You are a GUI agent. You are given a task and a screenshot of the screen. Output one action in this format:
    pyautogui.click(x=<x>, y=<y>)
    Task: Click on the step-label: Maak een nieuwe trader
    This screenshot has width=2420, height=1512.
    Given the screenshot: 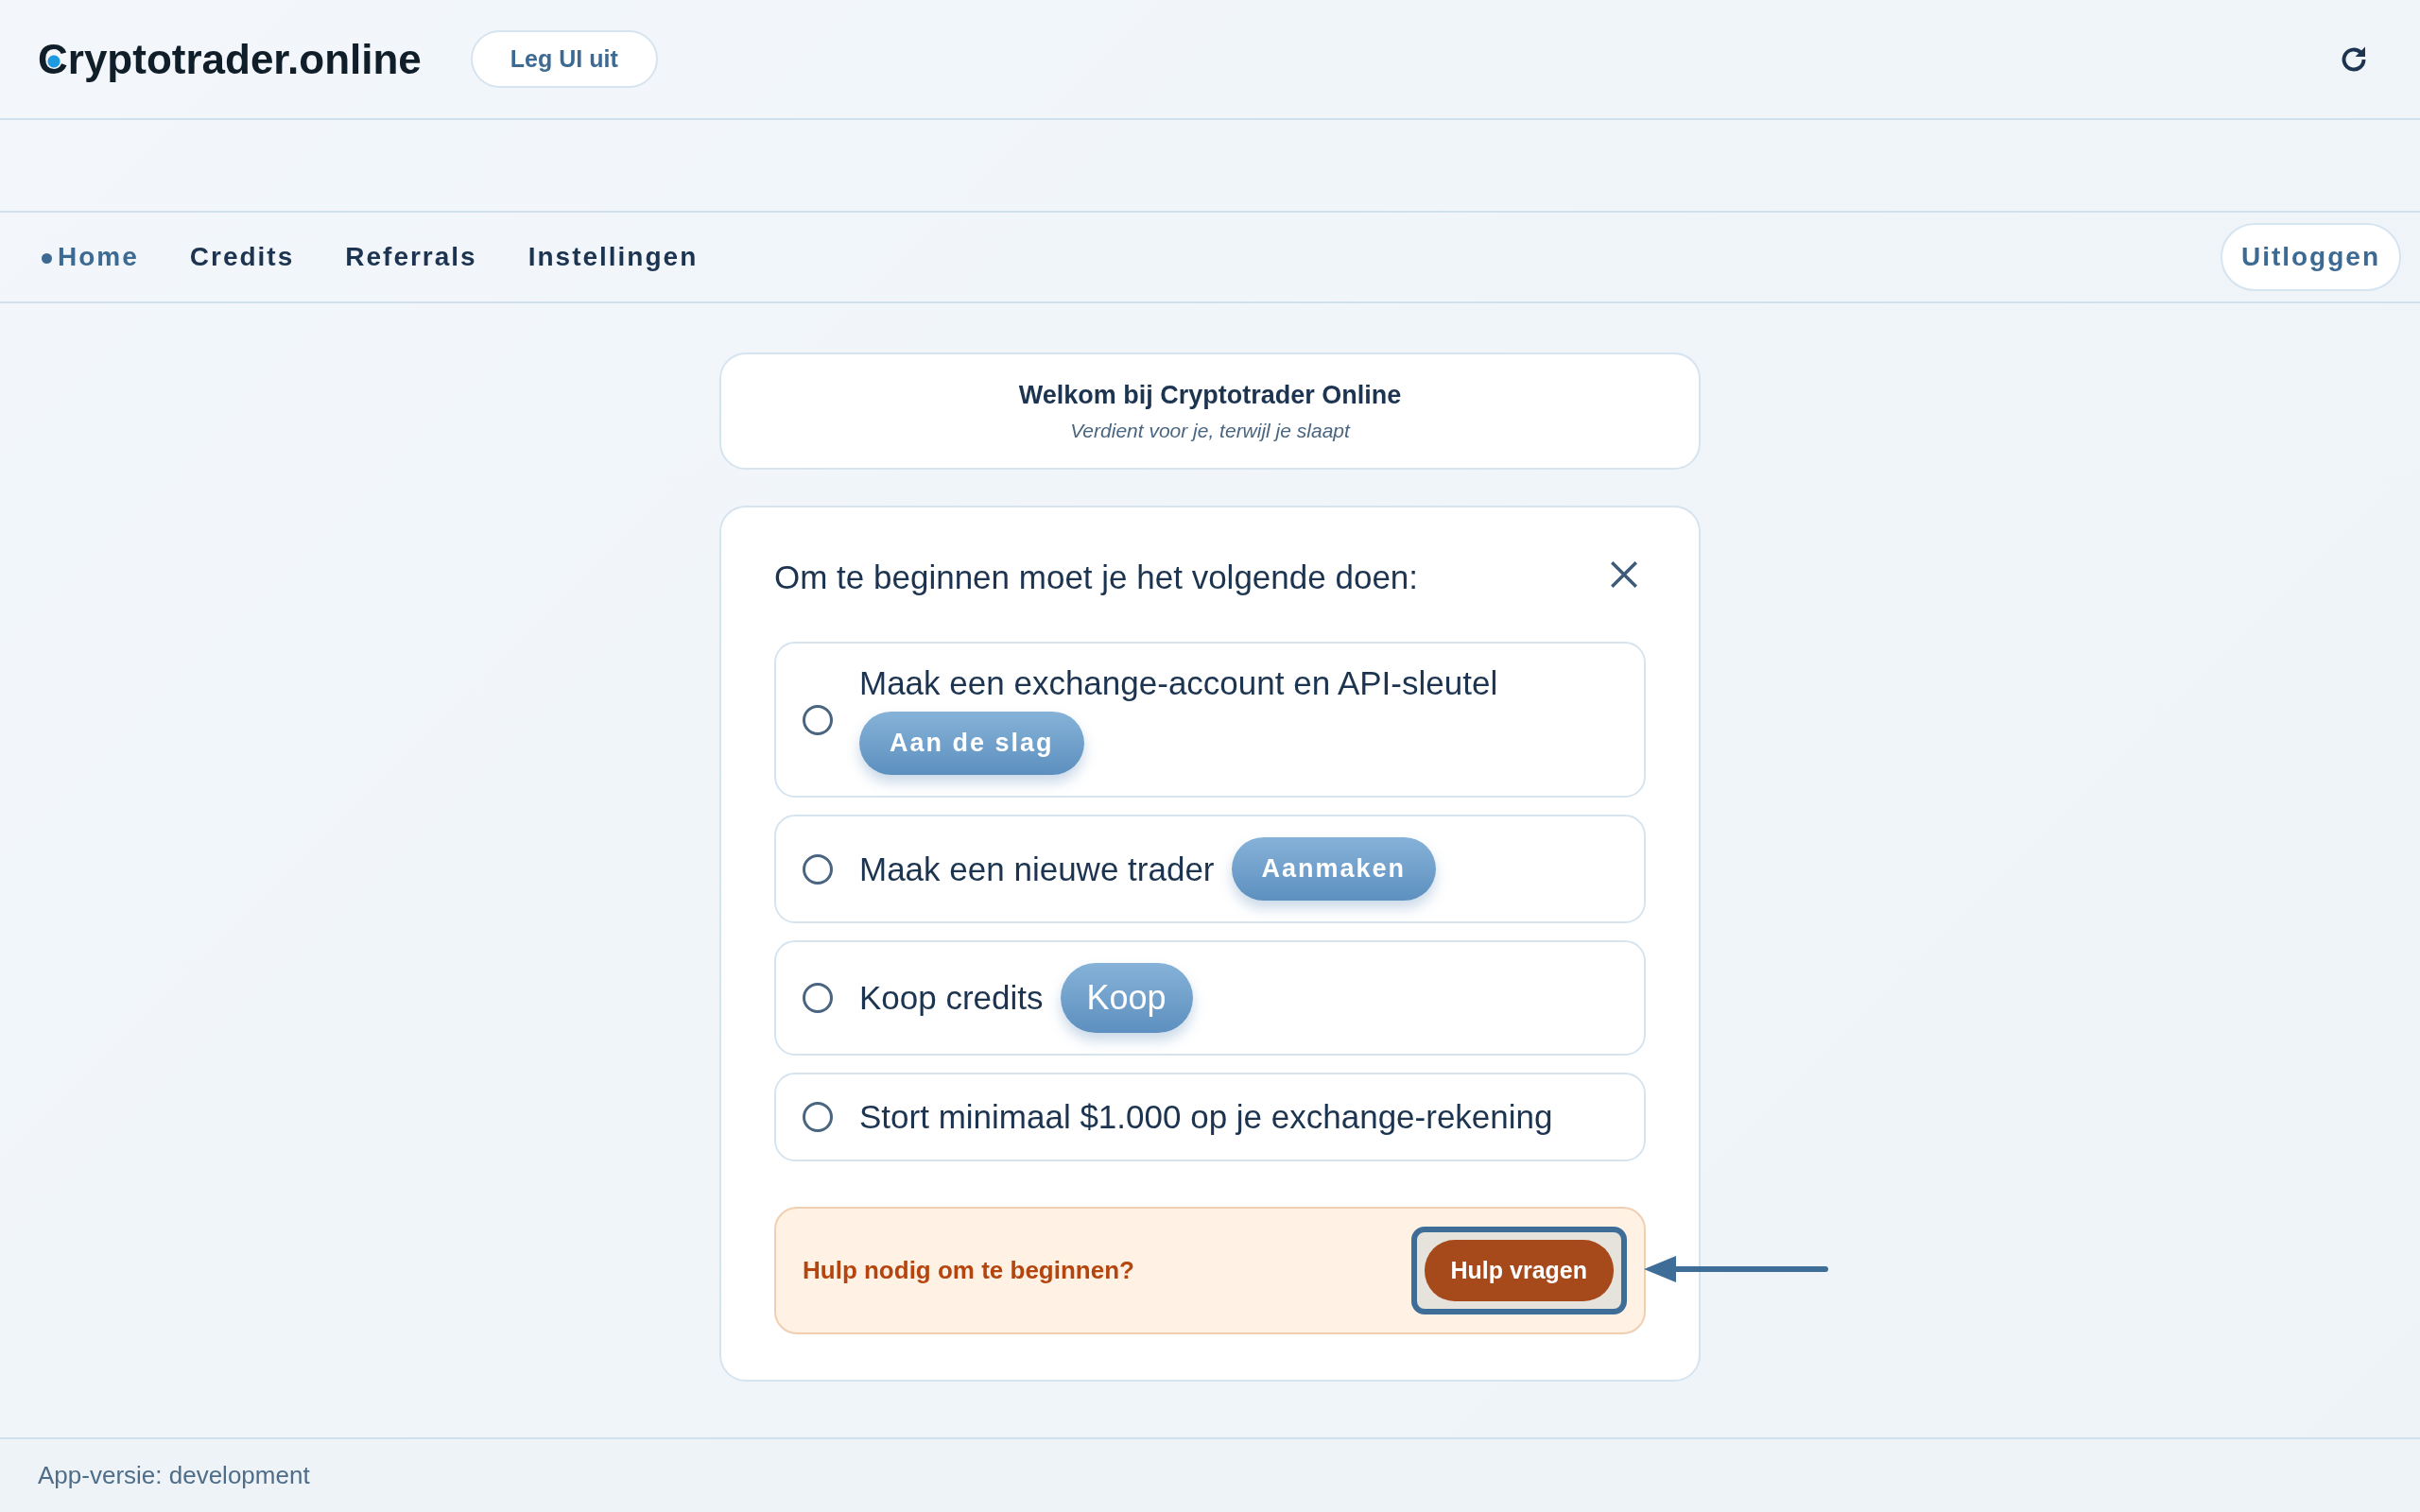 What is the action you would take?
    pyautogui.click(x=1037, y=869)
    